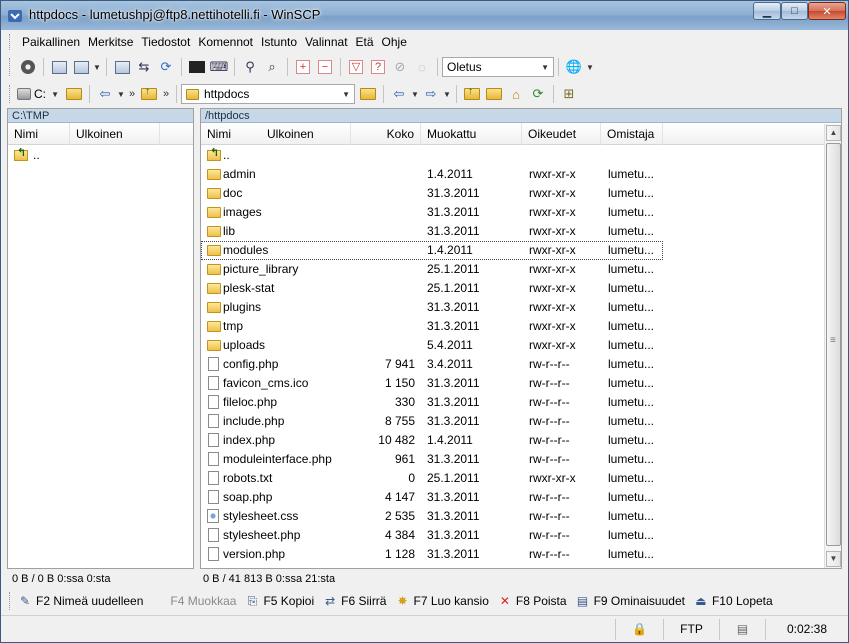 Image resolution: width=849 pixels, height=643 pixels. I want to click on find-files-button: ⚲, so click(250, 67).